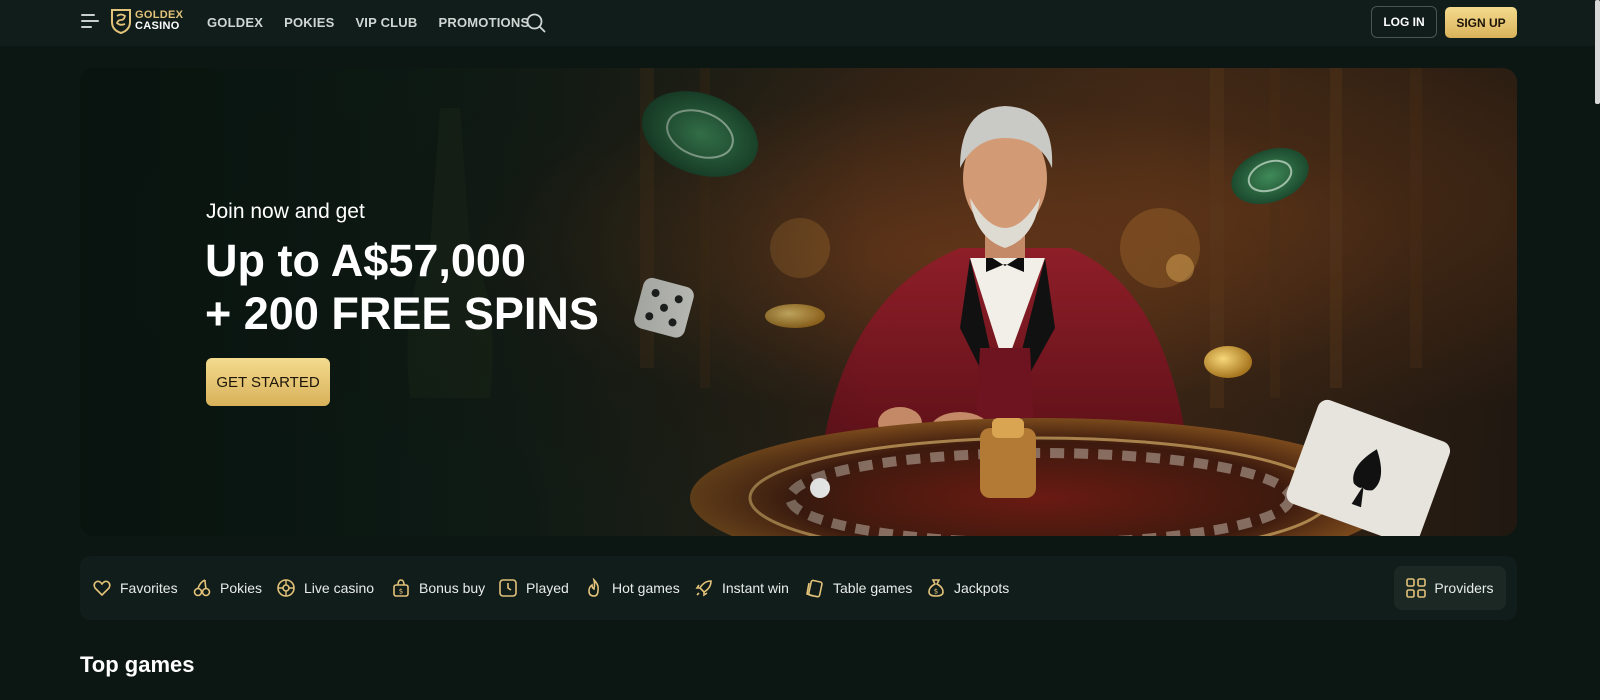 The image size is (1600, 700). What do you see at coordinates (452, 588) in the screenshot?
I see `category-label: Bonus buy` at bounding box center [452, 588].